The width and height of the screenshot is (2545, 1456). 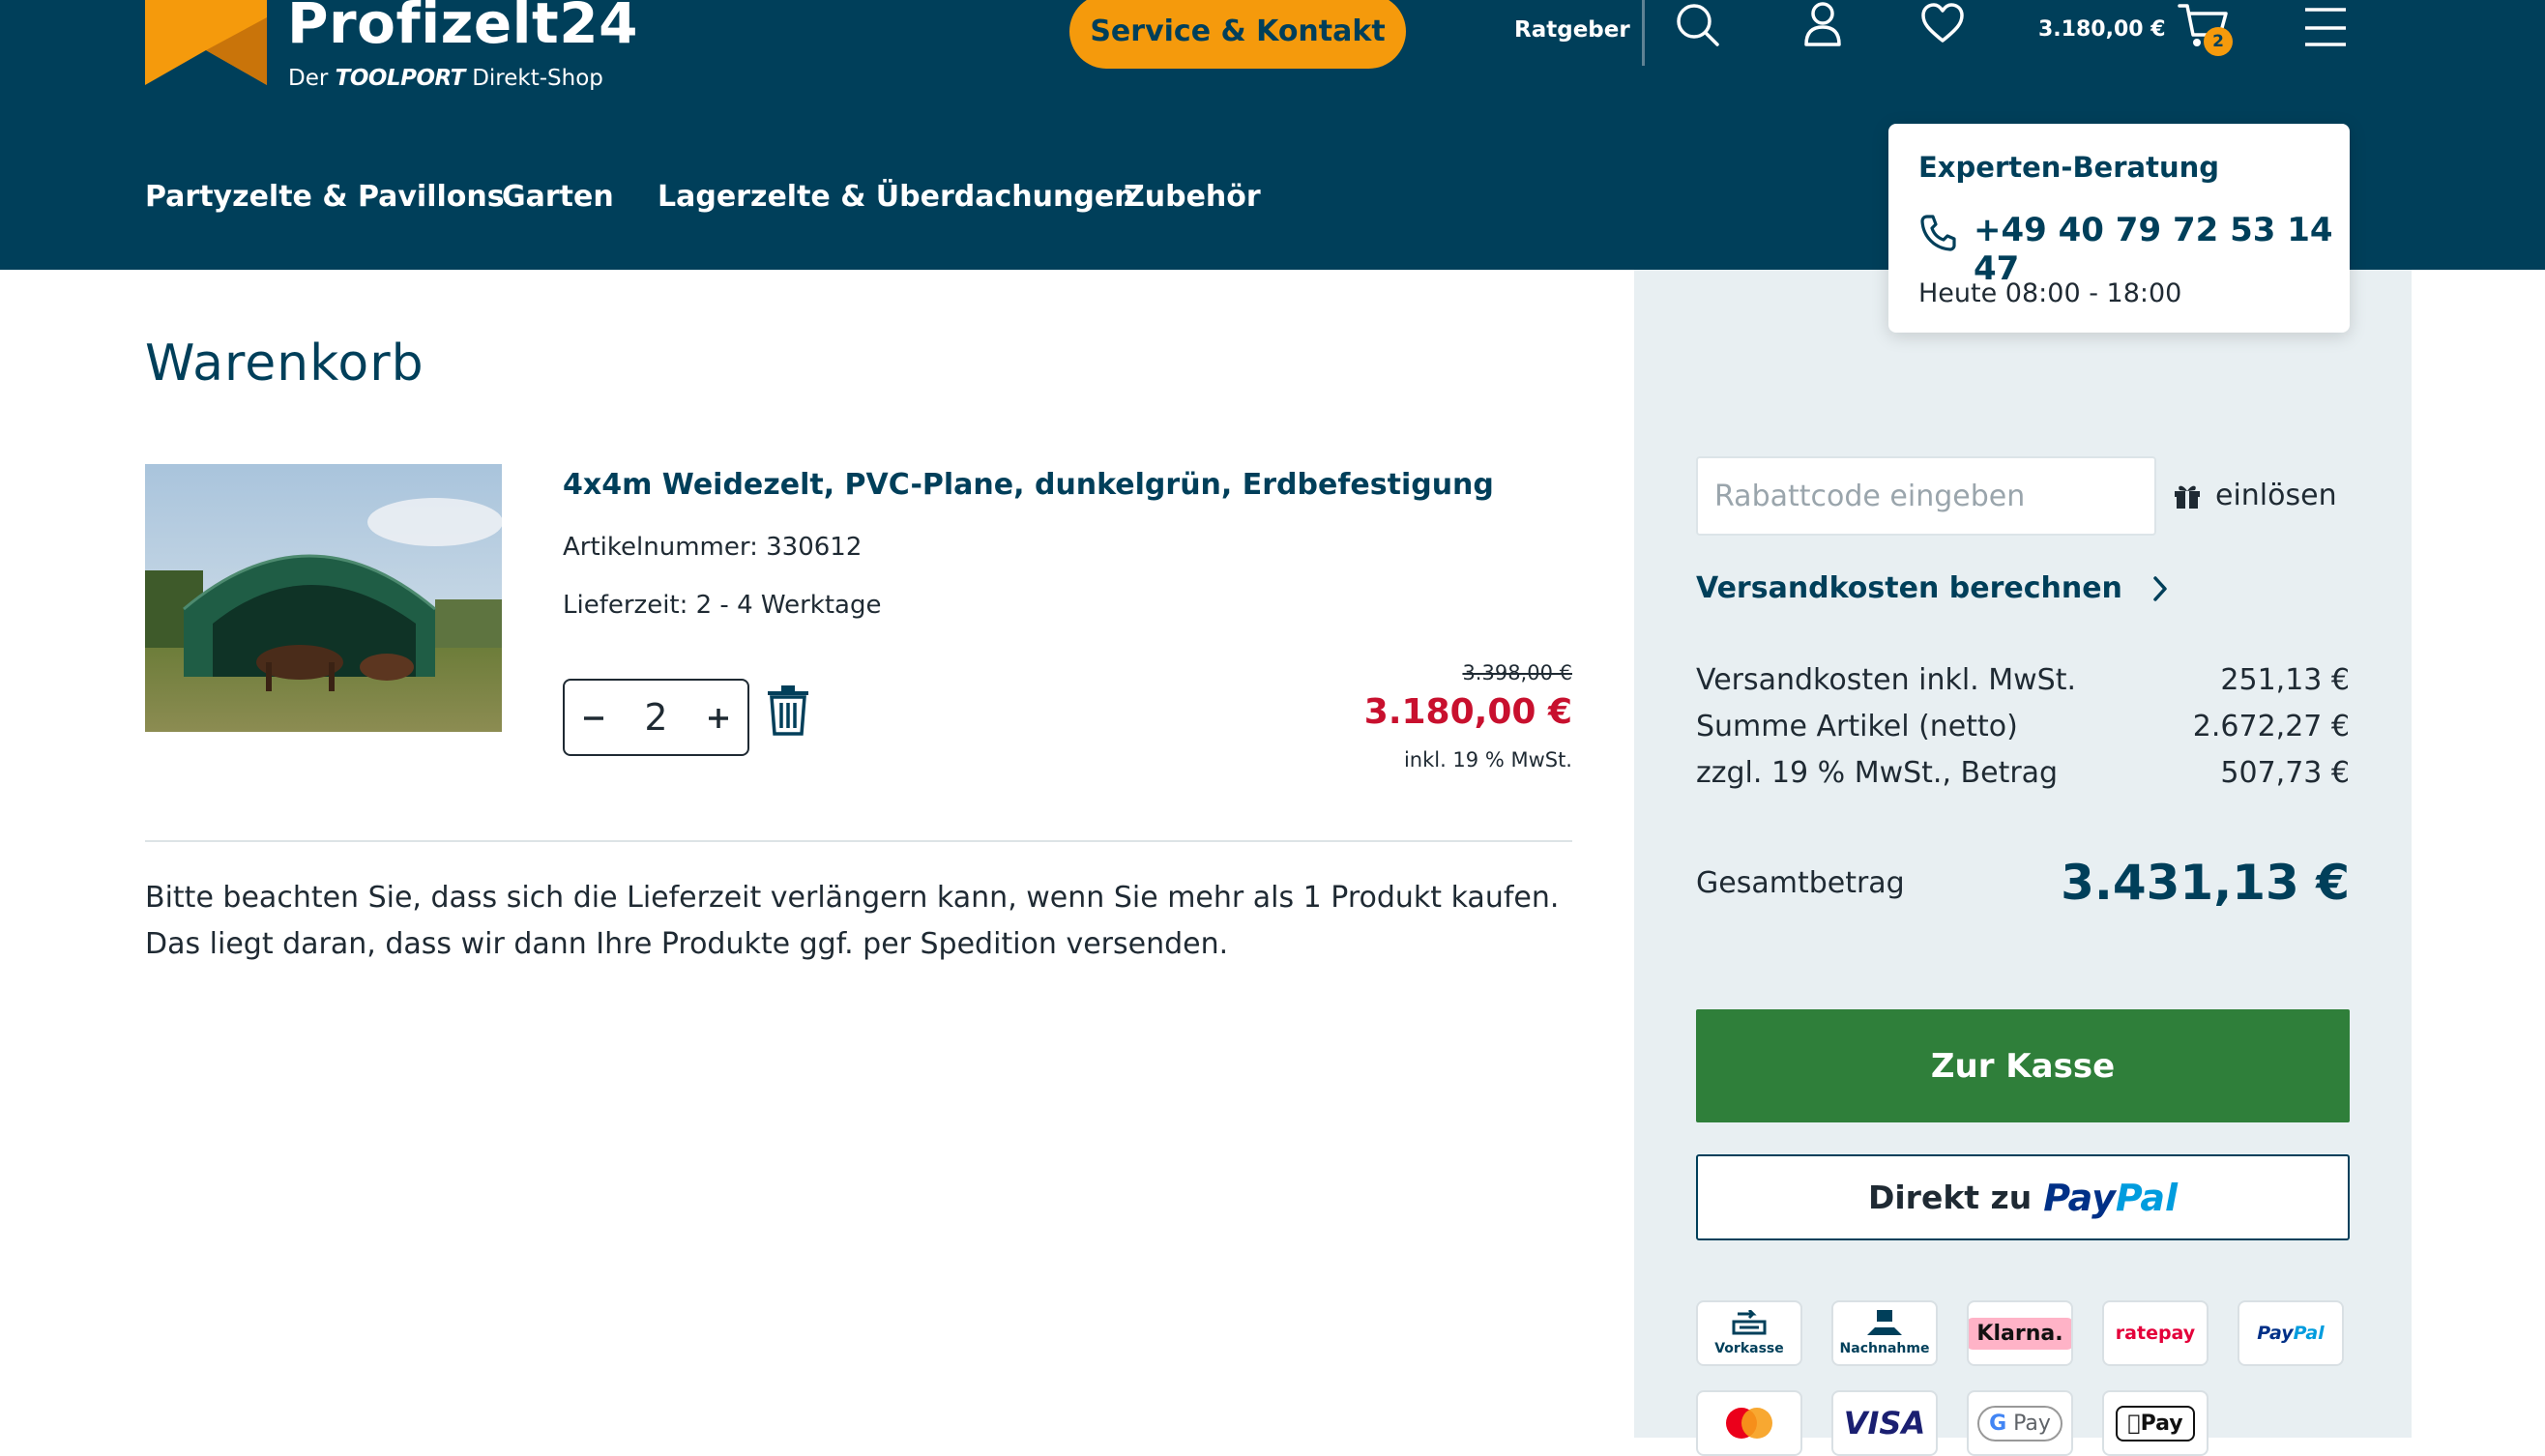 What do you see at coordinates (2111, 1197) in the screenshot?
I see `paypal-logo: PayPal` at bounding box center [2111, 1197].